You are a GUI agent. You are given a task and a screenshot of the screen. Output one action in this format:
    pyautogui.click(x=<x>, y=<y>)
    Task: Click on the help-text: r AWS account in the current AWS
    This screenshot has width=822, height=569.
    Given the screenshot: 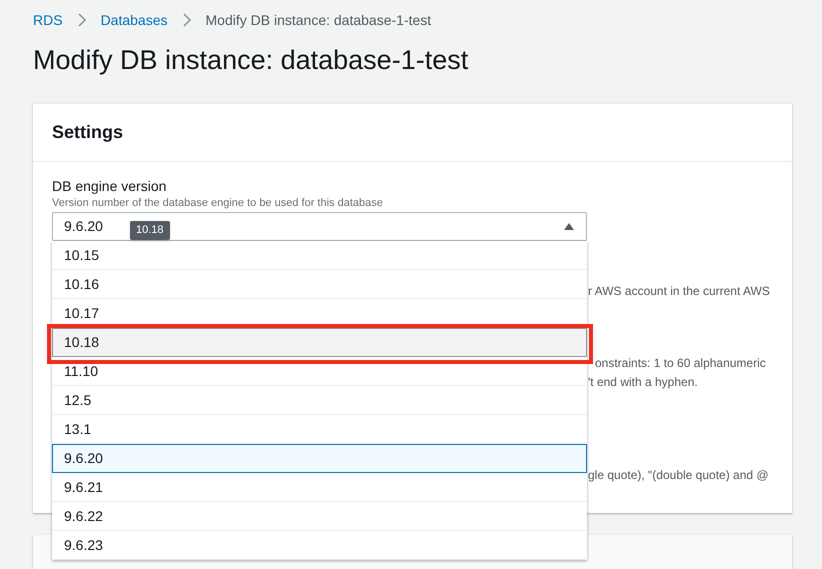 What is the action you would take?
    pyautogui.click(x=679, y=291)
    